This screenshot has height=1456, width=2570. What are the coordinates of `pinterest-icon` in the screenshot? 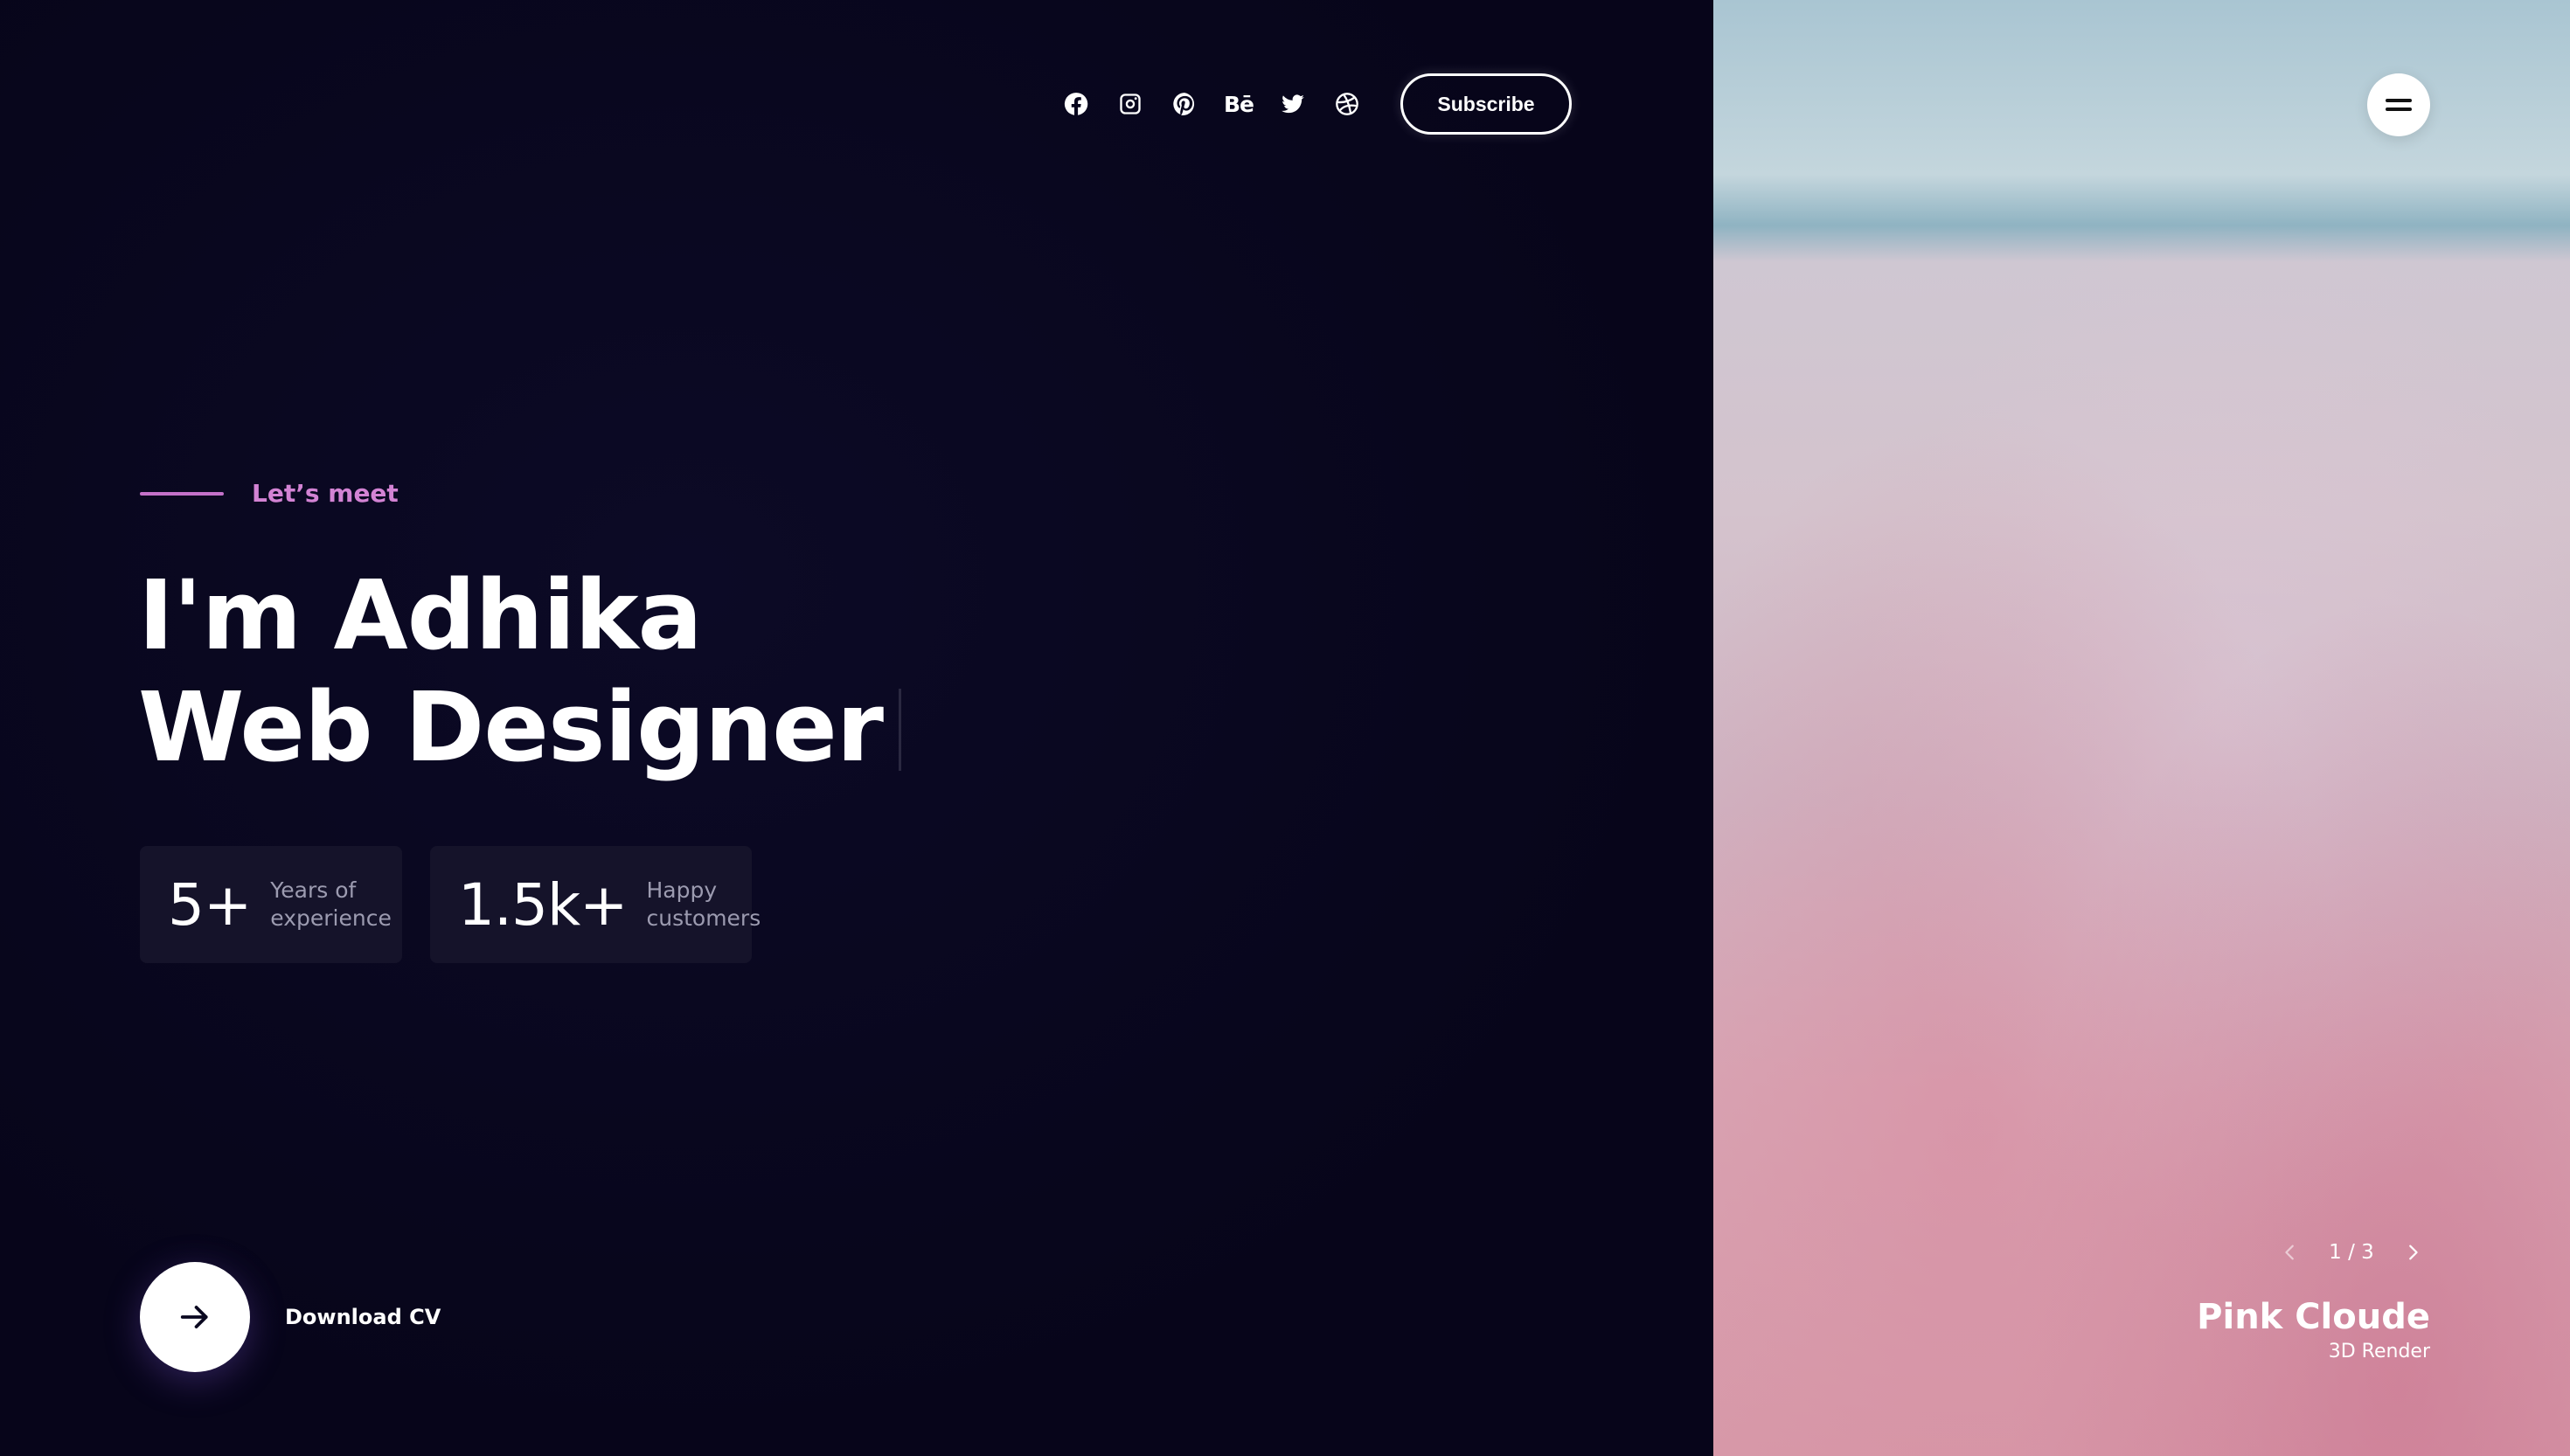 It's located at (1184, 104).